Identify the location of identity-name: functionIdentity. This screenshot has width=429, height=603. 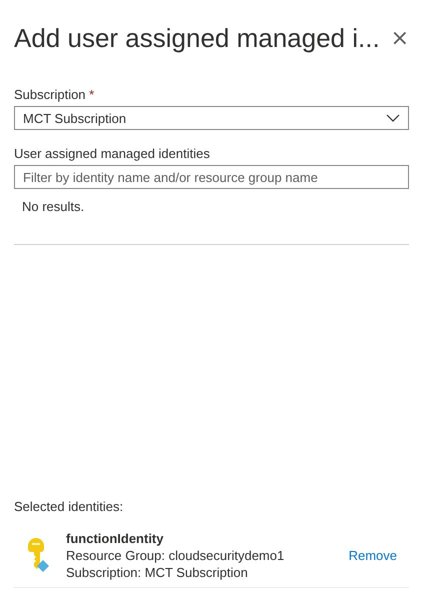
(115, 538).